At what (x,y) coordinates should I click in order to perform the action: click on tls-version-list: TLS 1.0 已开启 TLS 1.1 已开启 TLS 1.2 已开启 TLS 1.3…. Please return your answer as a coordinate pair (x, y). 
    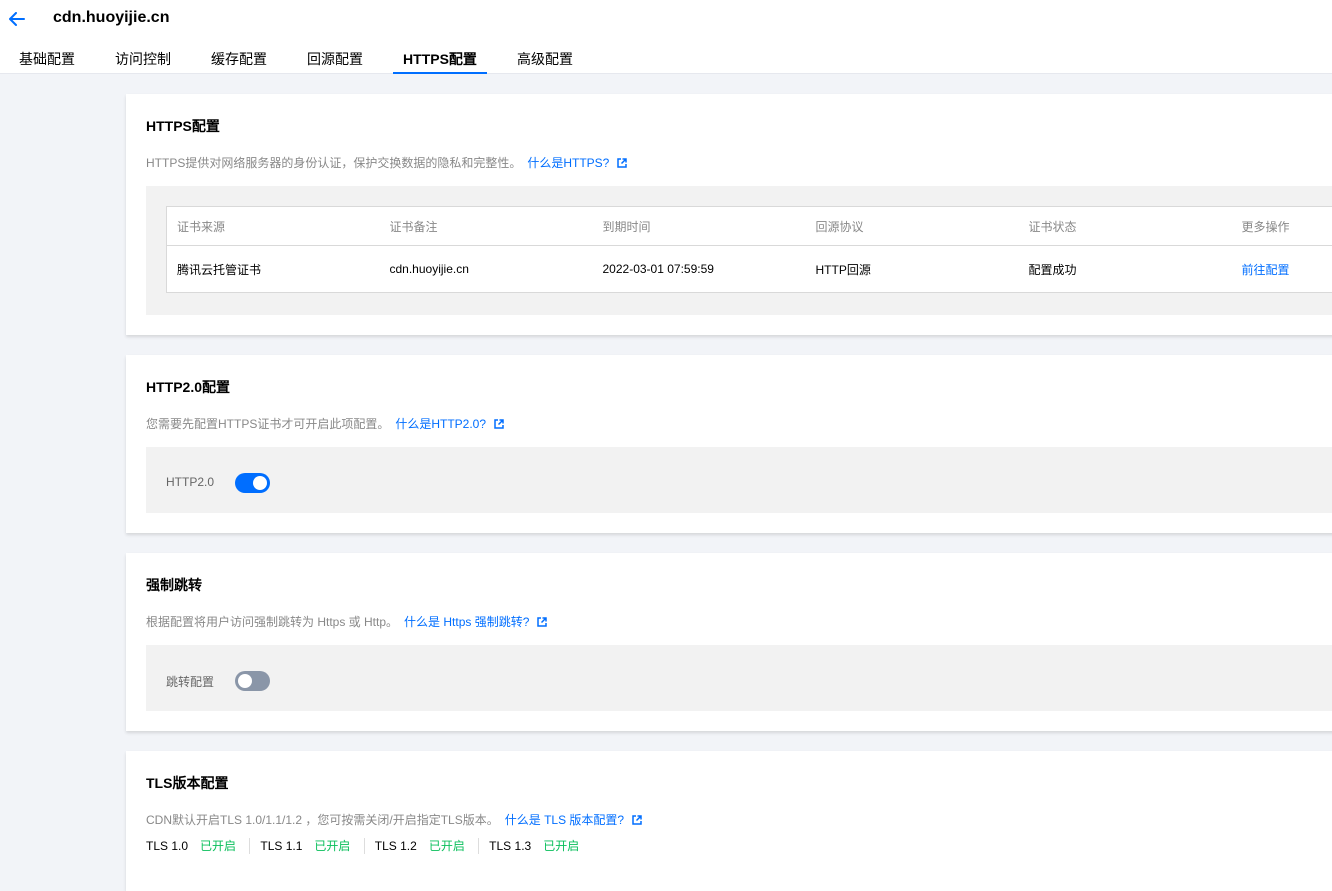
    Looking at the image, I should click on (367, 847).